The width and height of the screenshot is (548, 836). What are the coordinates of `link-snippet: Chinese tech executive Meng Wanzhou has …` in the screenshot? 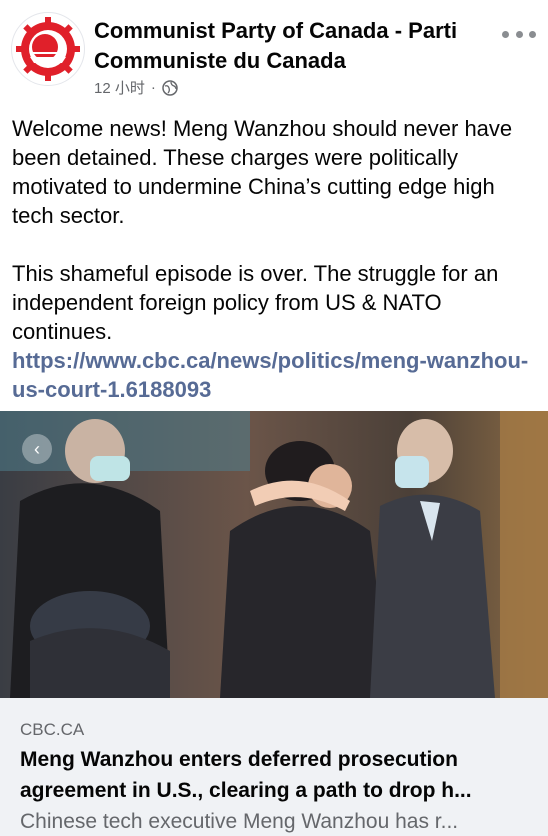 It's located at (239, 821).